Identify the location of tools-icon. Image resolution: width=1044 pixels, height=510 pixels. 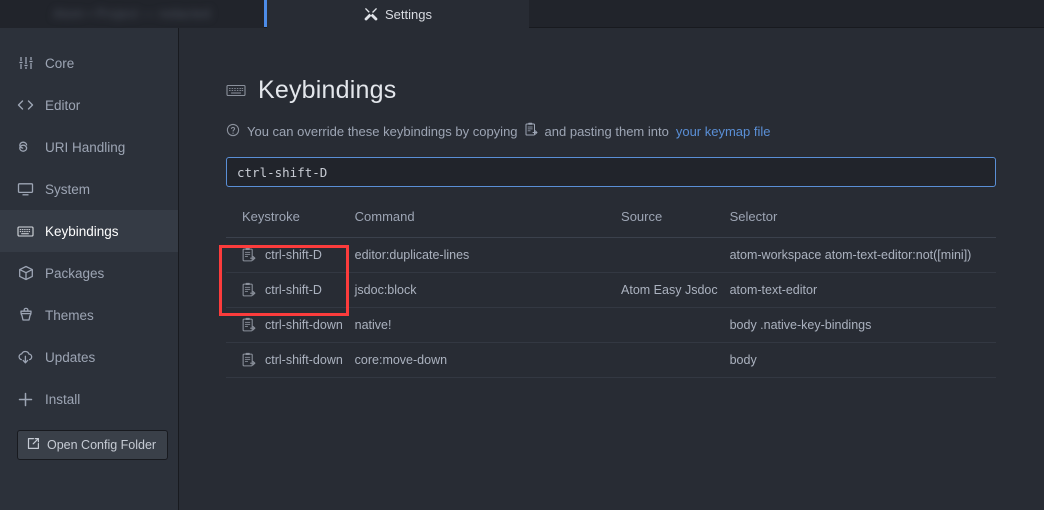
(371, 14).